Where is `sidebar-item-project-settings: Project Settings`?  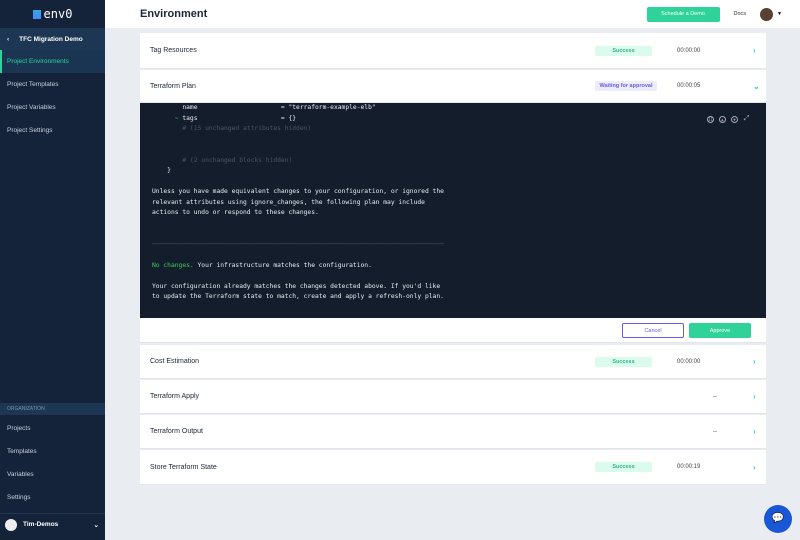 sidebar-item-project-settings: Project Settings is located at coordinates (52, 130).